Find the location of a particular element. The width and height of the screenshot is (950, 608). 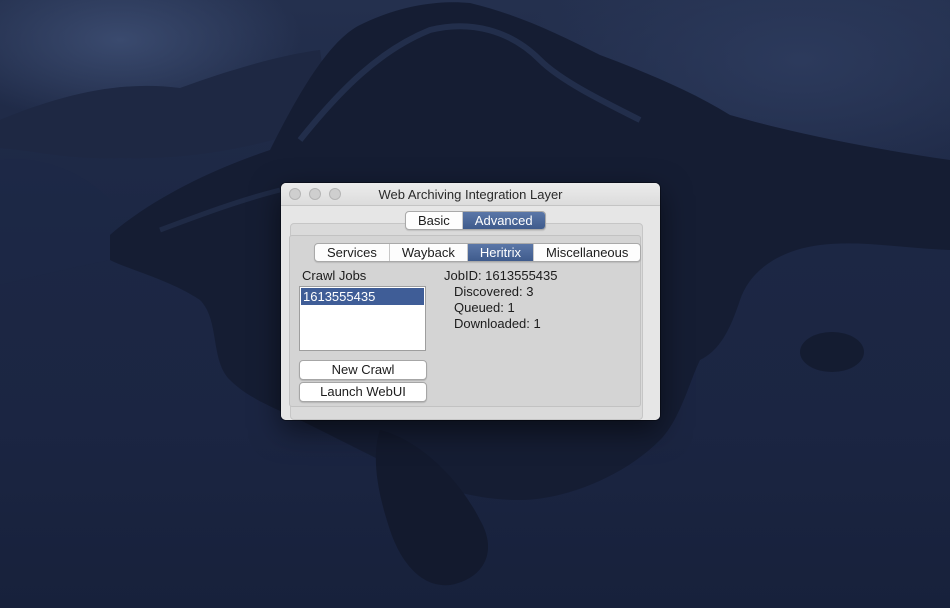

tab-services: Services is located at coordinates (352, 252).